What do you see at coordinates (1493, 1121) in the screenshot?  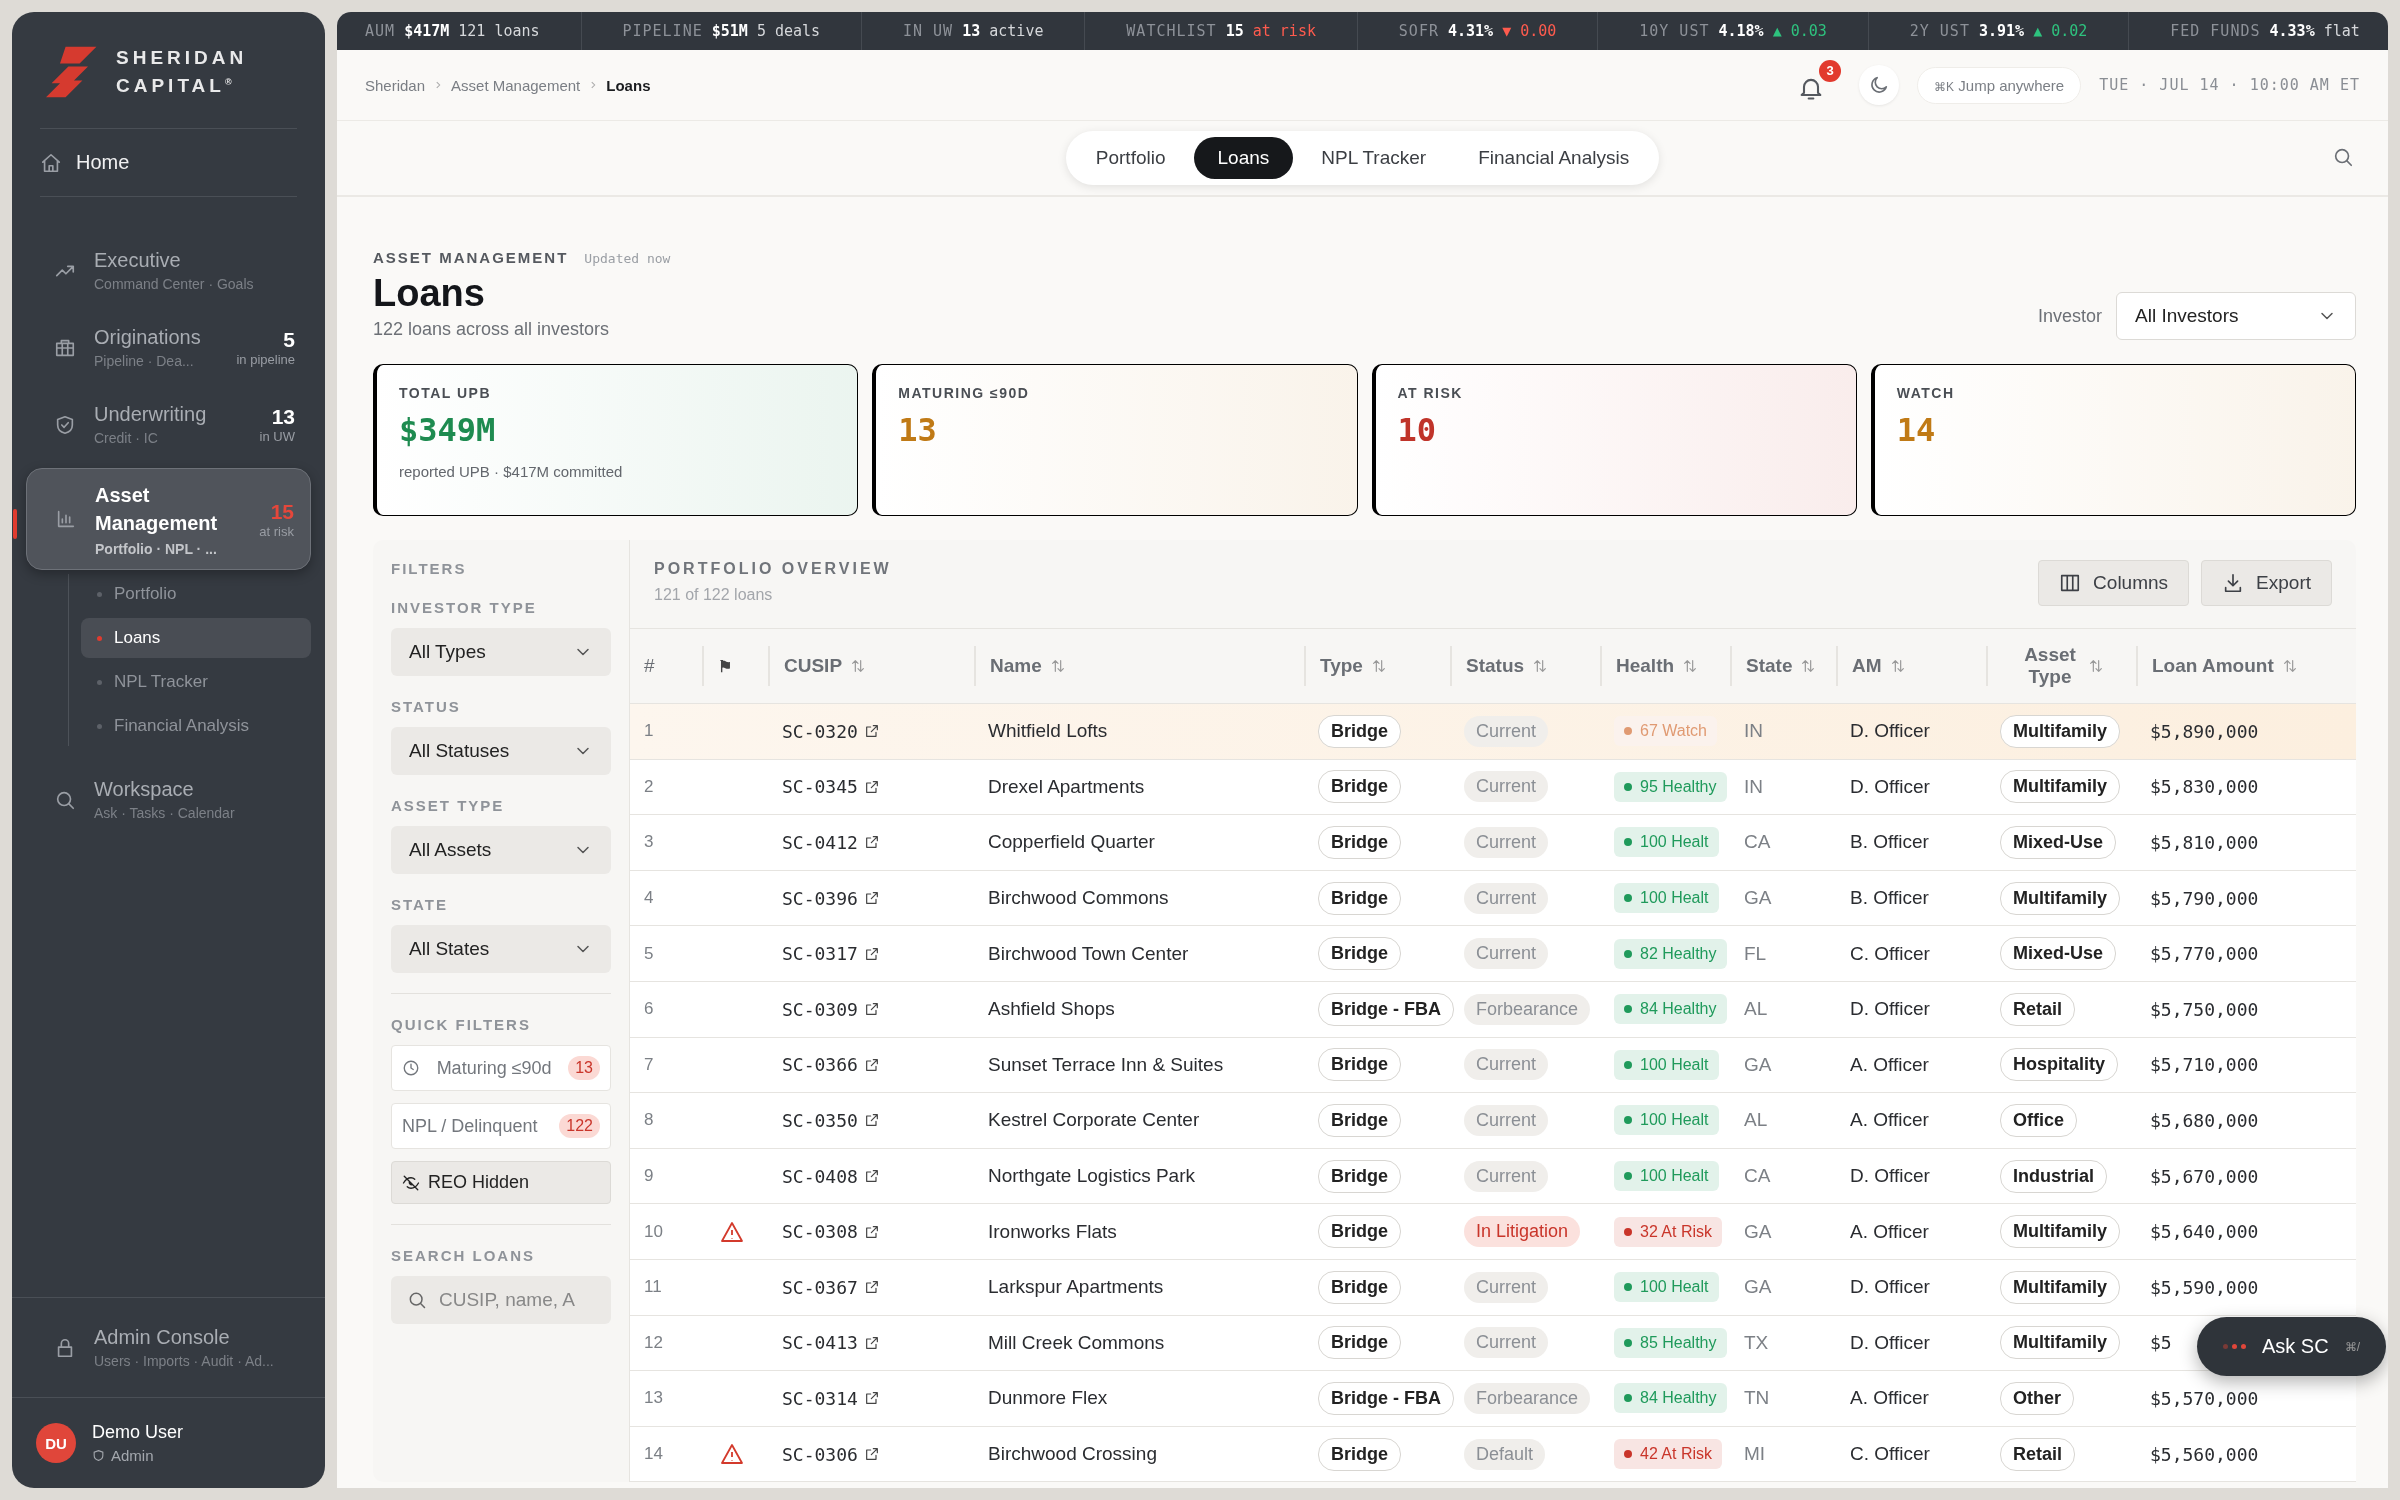 I see `table-row: 8 SC-0350 Kestrel Corporate Center Bridge Current 100 Healt AL A. Officer Office $5,680,000` at bounding box center [1493, 1121].